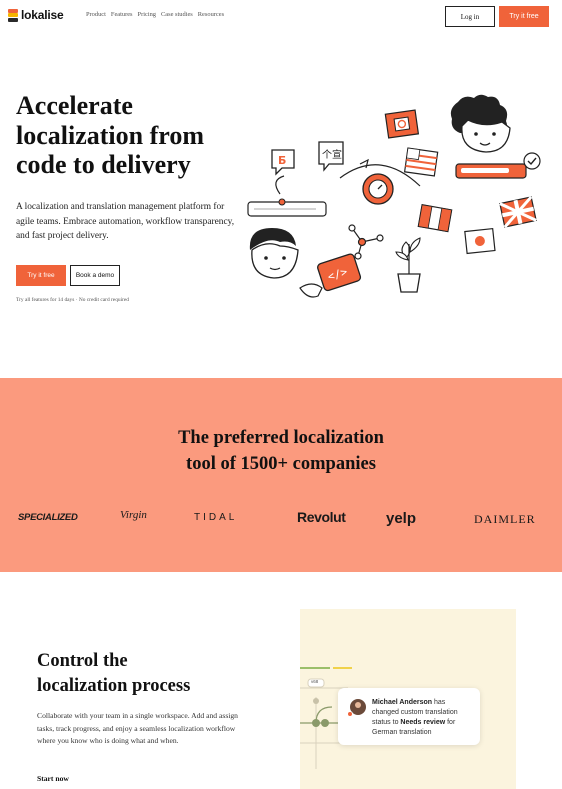 The width and height of the screenshot is (562, 789). I want to click on nav-item-resources: Resources, so click(211, 14).